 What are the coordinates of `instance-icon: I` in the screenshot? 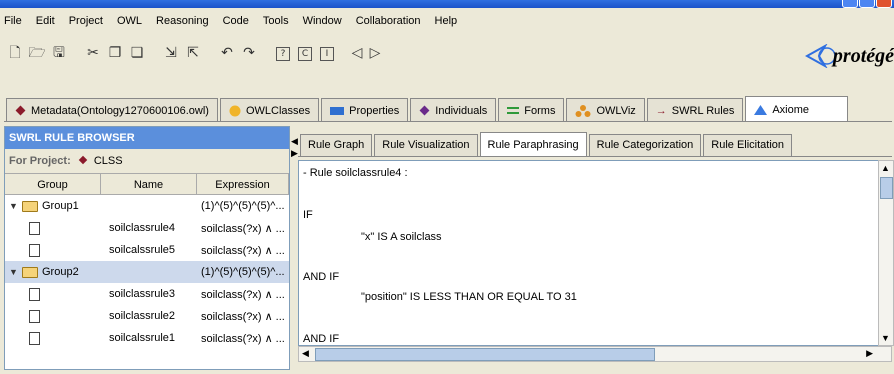 It's located at (327, 54).